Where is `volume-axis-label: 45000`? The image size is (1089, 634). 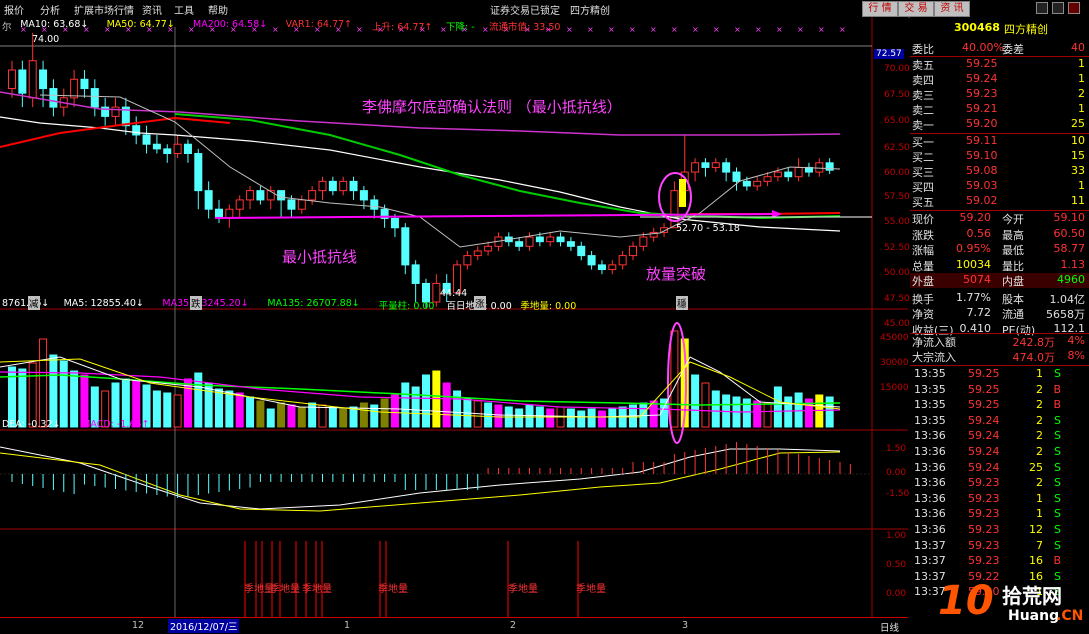
volume-axis-label: 45000 is located at coordinates (894, 338).